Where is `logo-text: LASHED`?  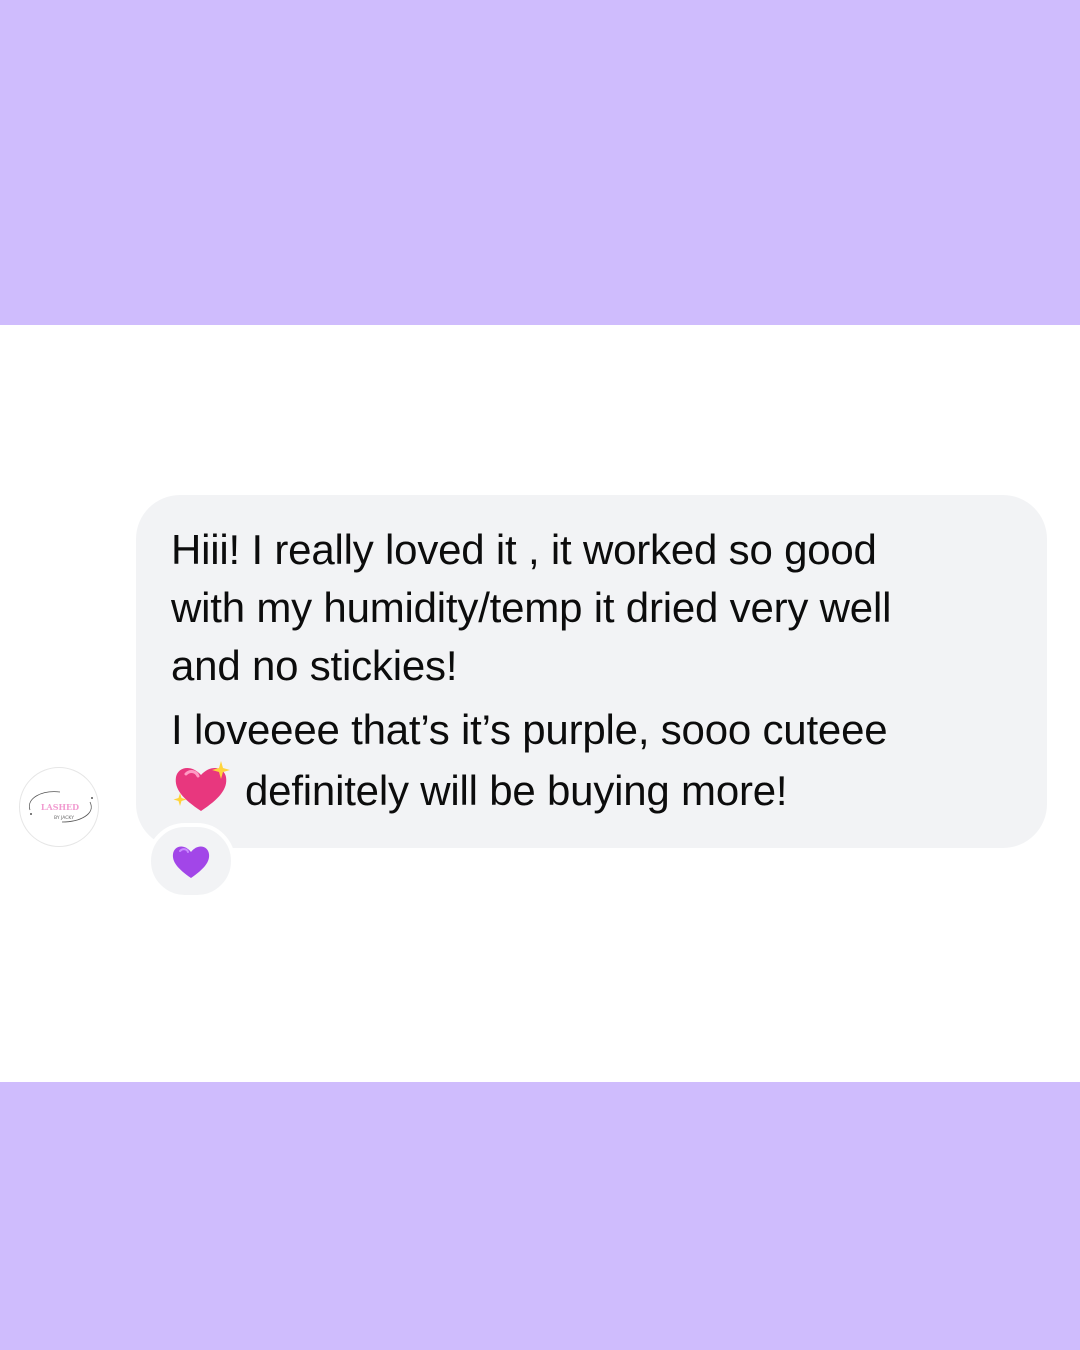
logo-text: LASHED is located at coordinates (60, 807).